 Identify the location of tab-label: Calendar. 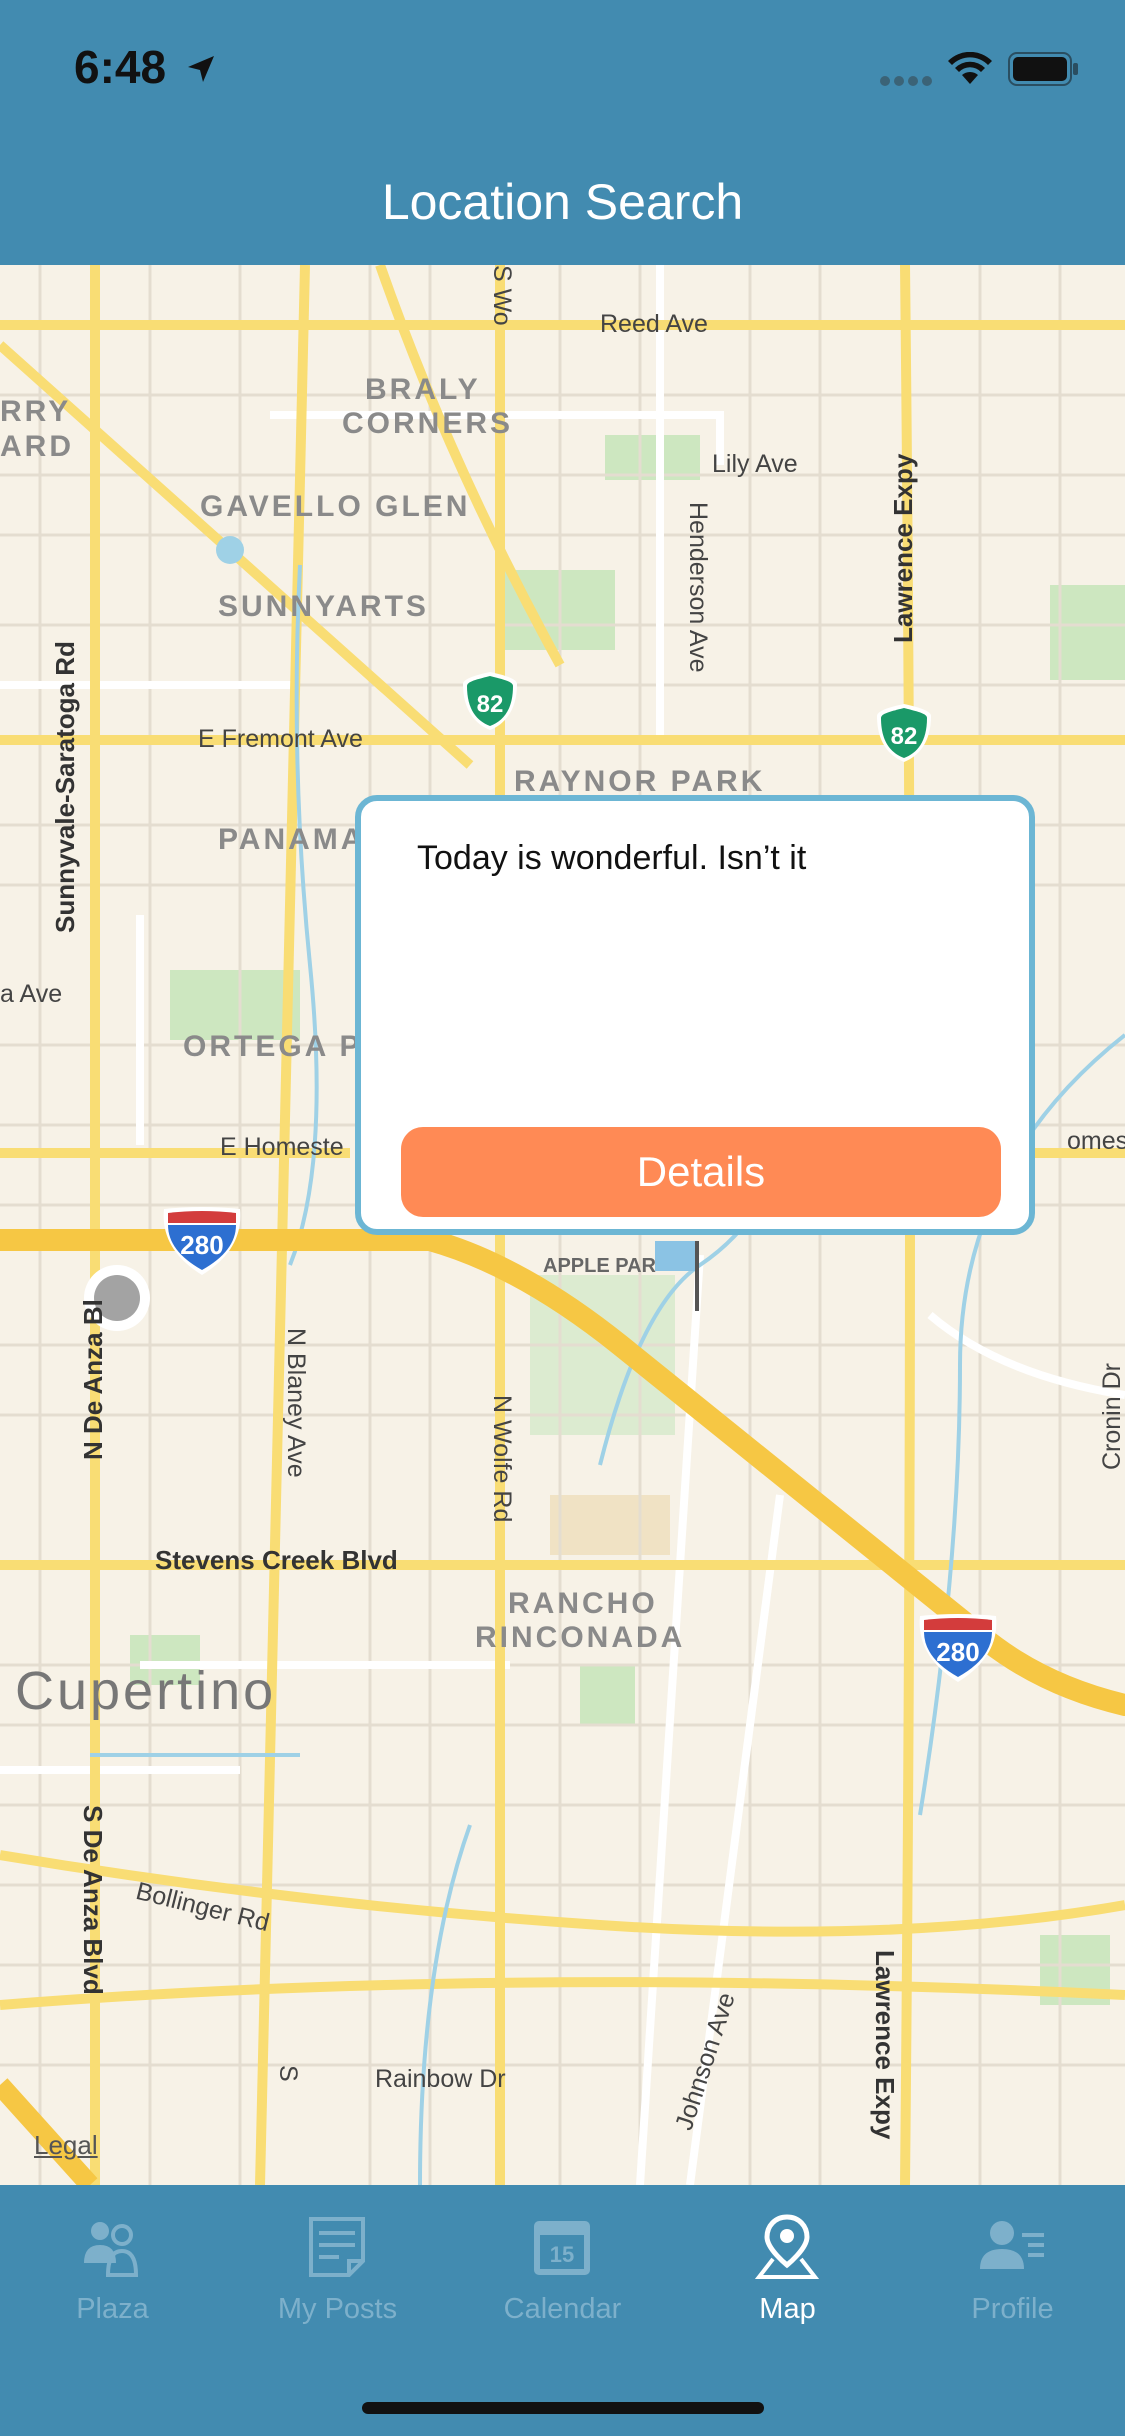
(562, 2309).